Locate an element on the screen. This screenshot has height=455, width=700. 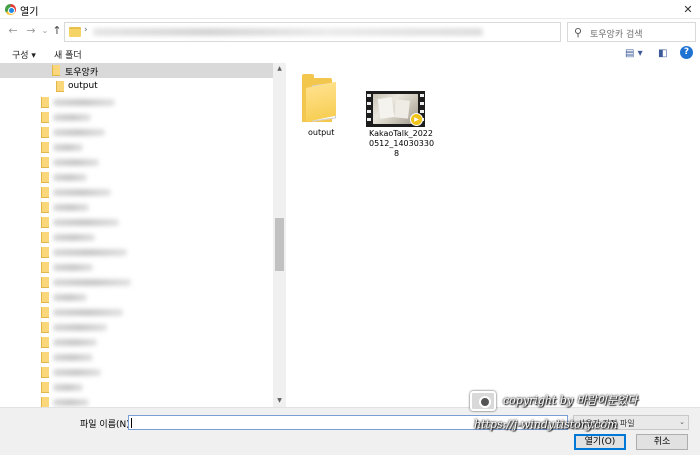
back-button: ← is located at coordinates (13, 31).